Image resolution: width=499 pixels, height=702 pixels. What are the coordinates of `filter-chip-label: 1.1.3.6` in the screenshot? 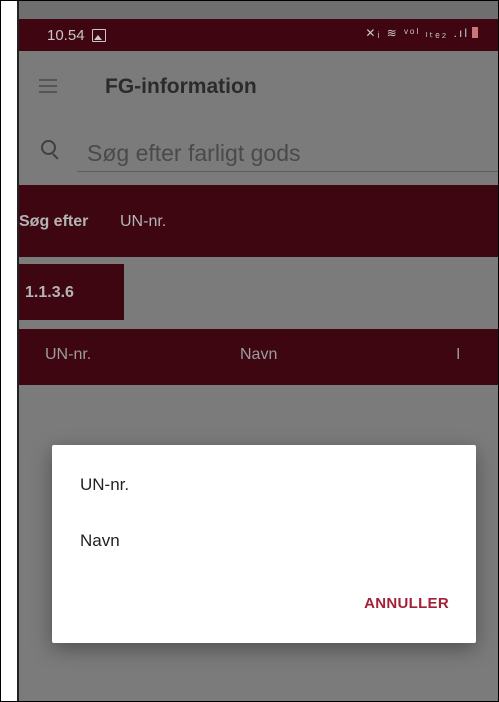 It's located at (49, 292).